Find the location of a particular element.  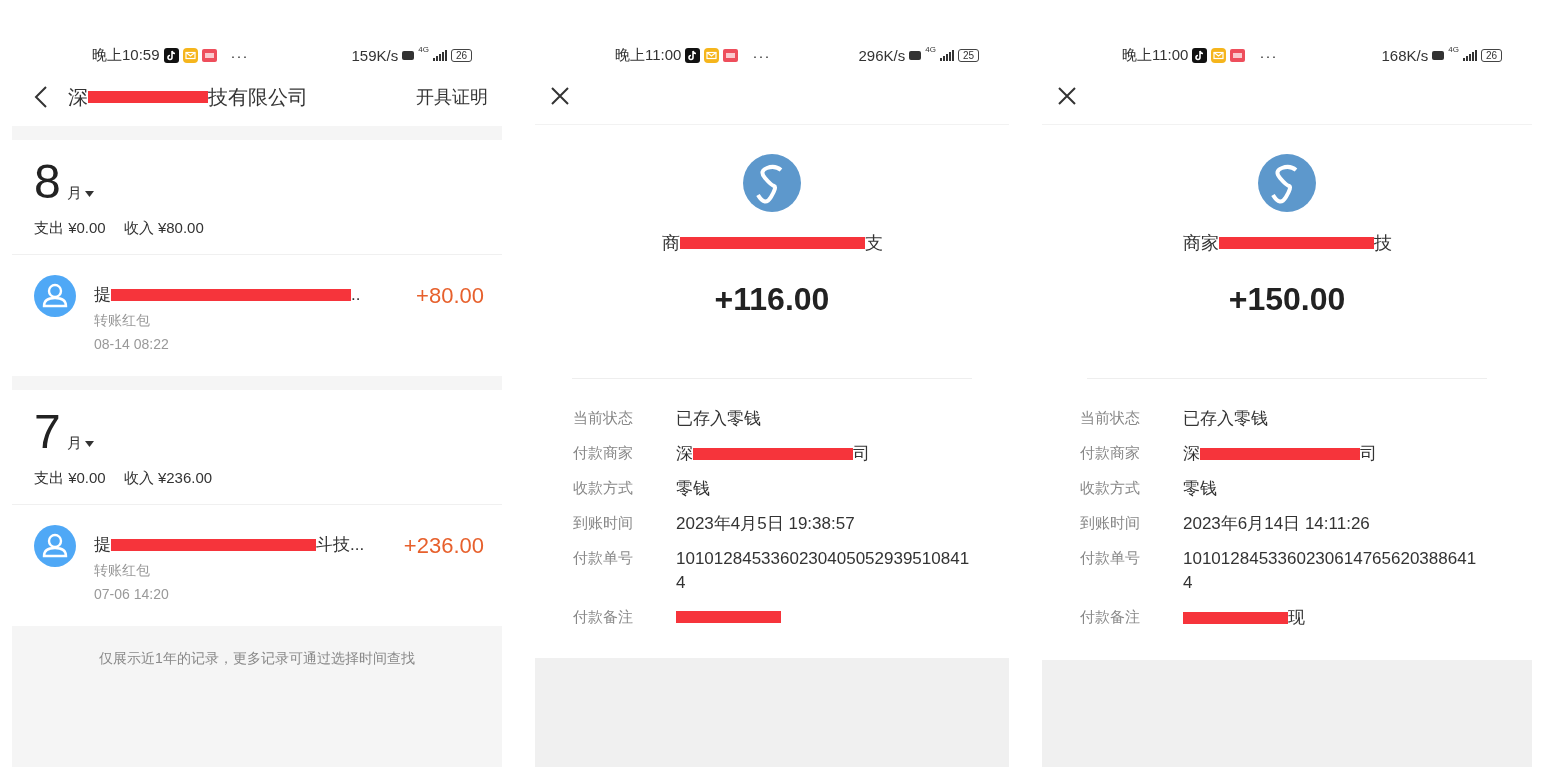

detail-value: 2023年6月14日 14:11:26 is located at coordinates (1276, 524).